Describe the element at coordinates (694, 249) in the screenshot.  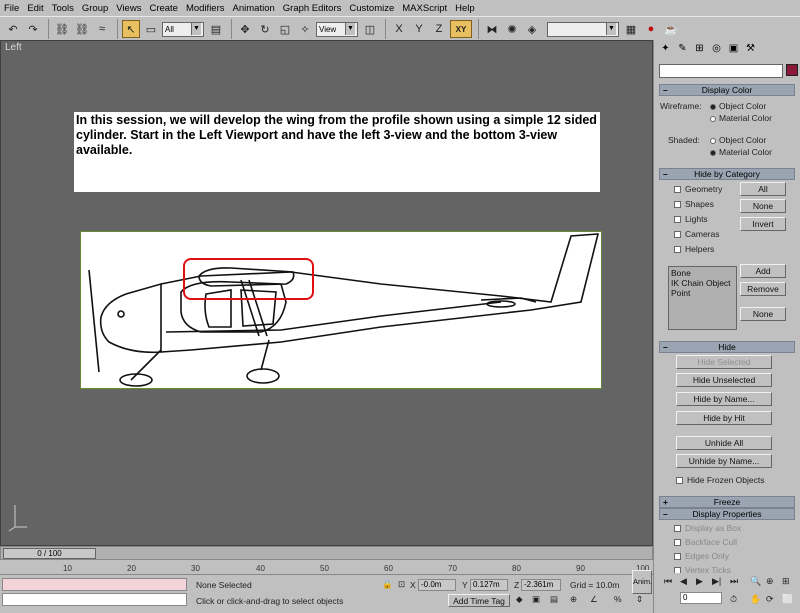
I see `hide-helpers-checkbox: Helpers` at that location.